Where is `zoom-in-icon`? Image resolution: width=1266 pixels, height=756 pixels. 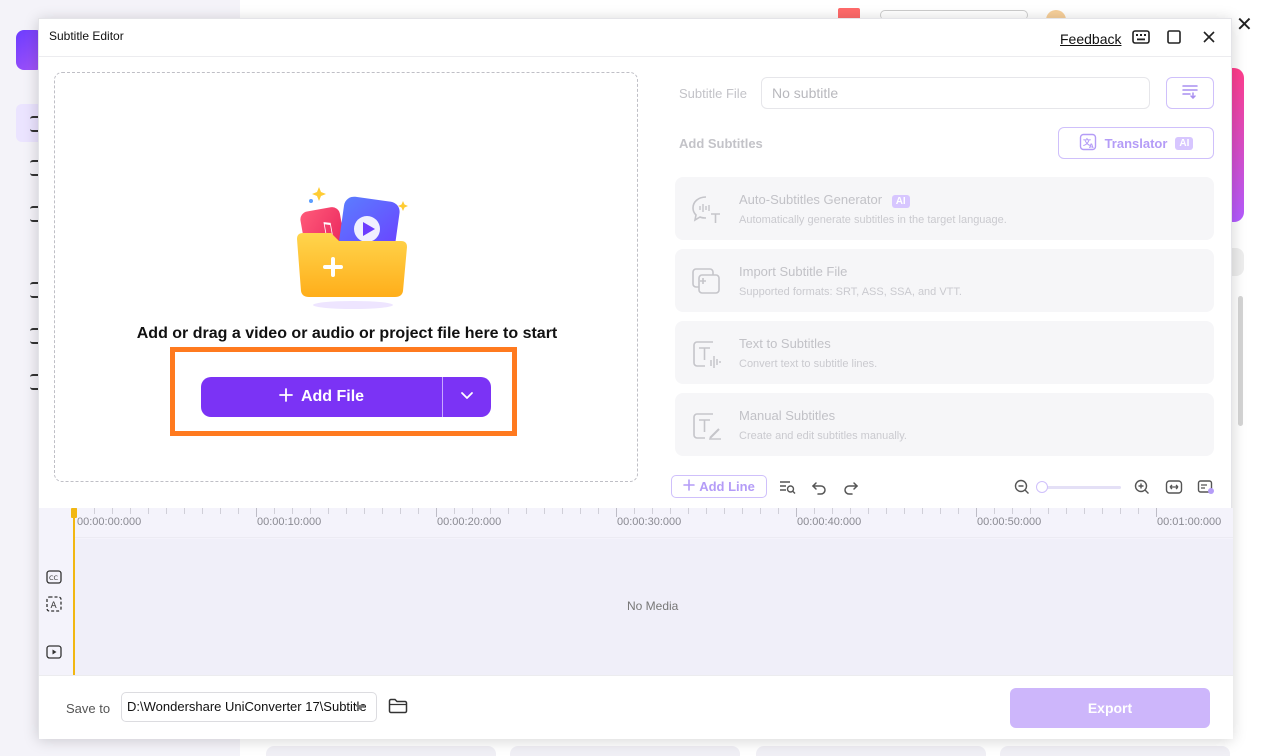
zoom-in-icon is located at coordinates (1142, 487).